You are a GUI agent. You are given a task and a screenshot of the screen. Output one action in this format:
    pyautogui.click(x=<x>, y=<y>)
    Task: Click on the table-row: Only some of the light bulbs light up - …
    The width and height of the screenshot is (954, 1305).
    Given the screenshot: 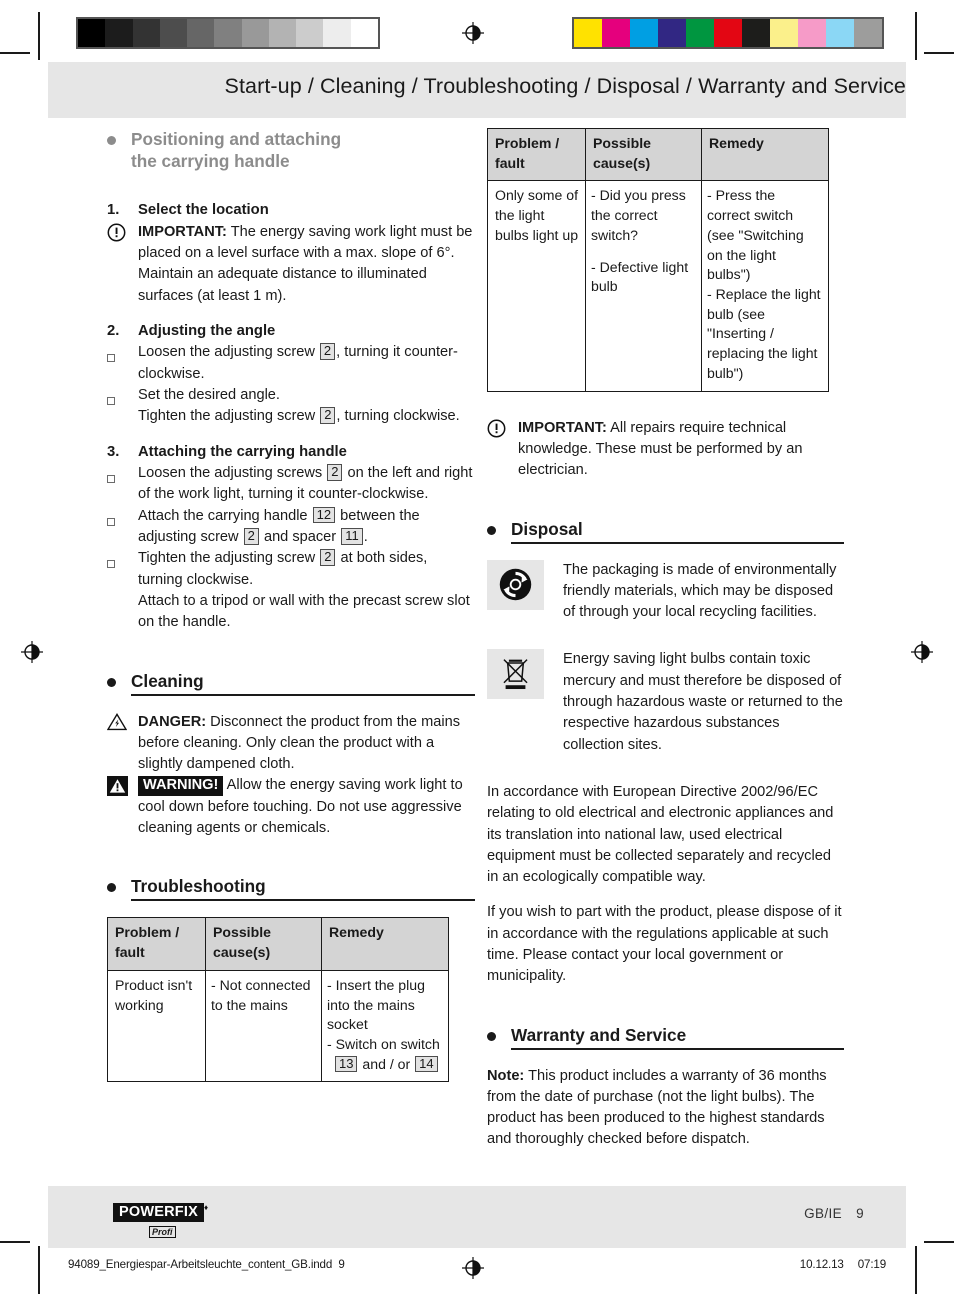 What is the action you would take?
    pyautogui.click(x=658, y=286)
    